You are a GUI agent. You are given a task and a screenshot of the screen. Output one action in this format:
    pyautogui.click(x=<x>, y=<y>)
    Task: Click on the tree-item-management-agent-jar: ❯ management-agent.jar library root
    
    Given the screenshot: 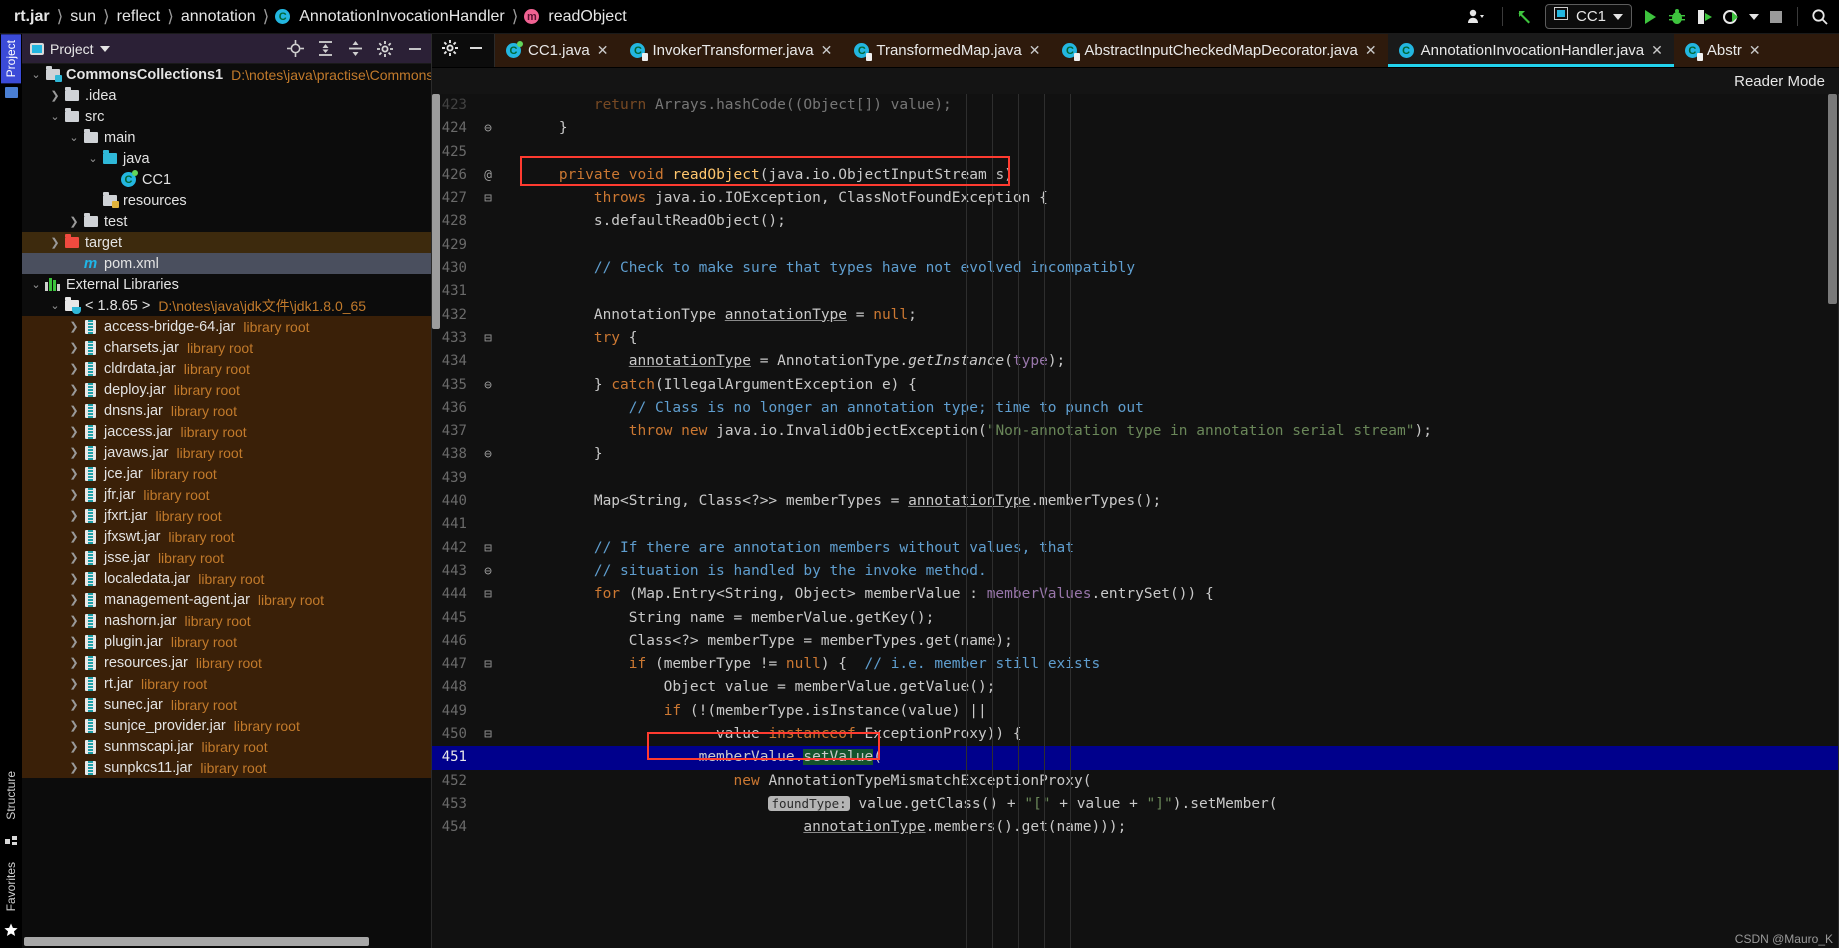 What is the action you would take?
    pyautogui.click(x=226, y=599)
    